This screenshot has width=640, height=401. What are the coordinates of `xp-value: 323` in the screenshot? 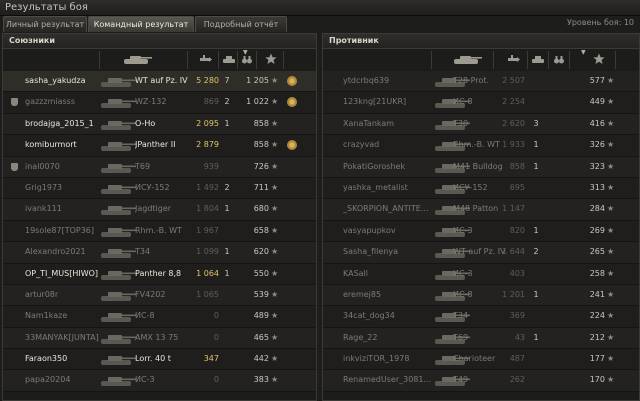 It's located at (597, 166).